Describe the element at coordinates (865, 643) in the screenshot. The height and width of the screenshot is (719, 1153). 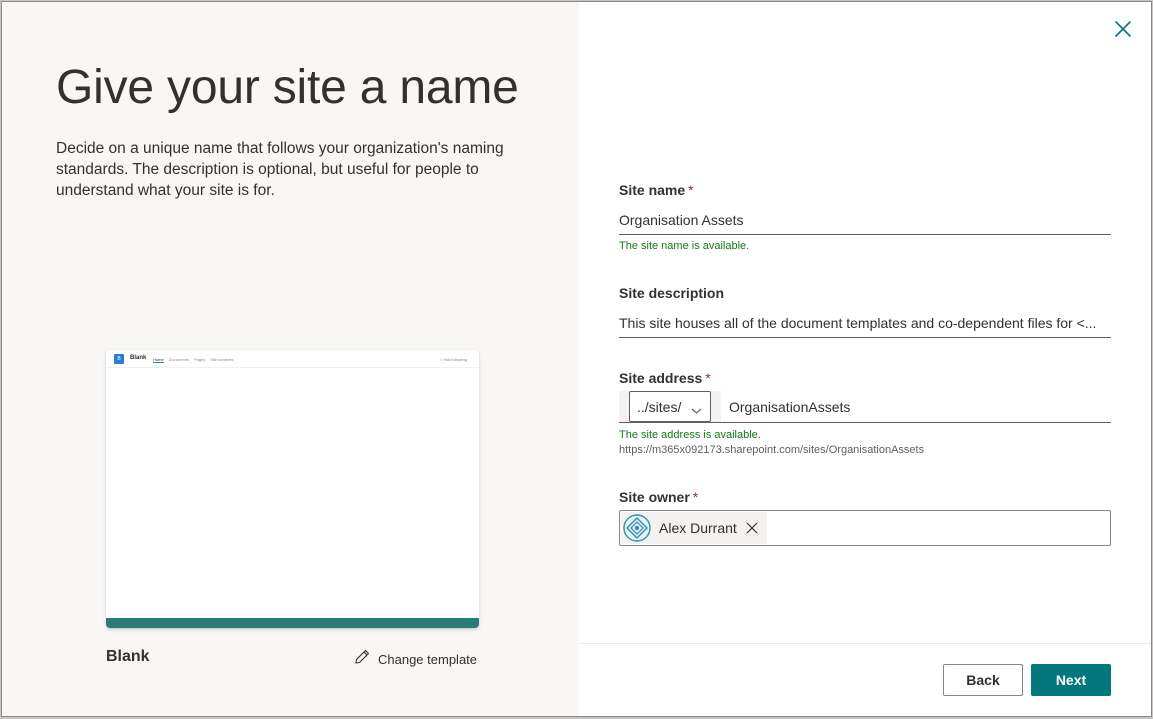
I see `footer-divider` at that location.